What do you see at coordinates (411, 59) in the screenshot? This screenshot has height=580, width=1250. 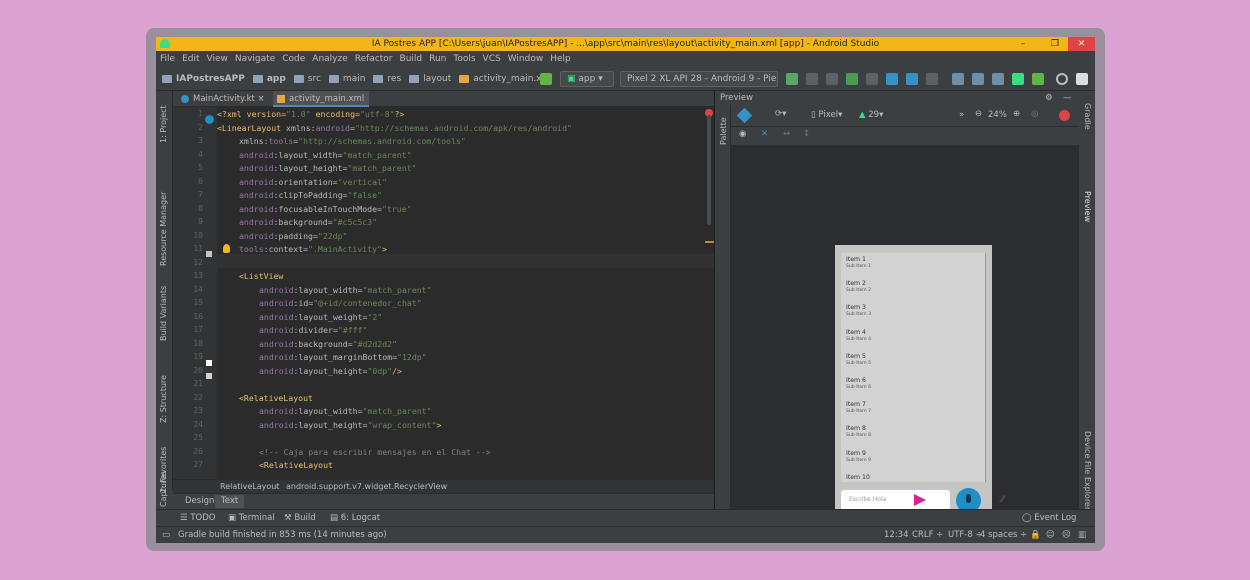 I see `menu-build: Build` at bounding box center [411, 59].